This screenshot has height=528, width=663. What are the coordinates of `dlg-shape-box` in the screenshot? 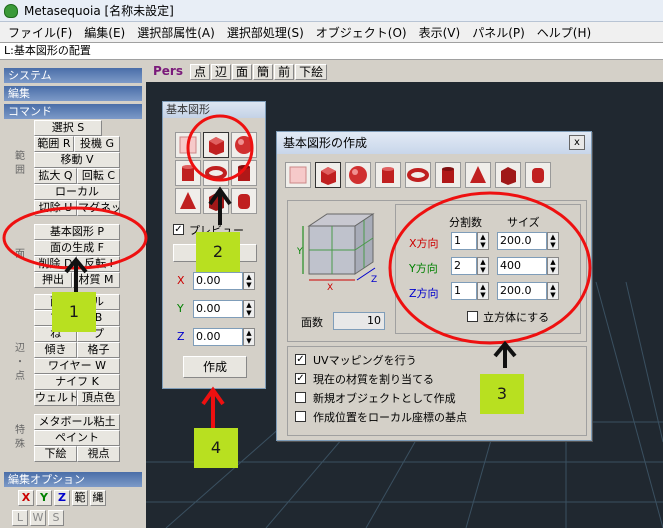 It's located at (508, 175).